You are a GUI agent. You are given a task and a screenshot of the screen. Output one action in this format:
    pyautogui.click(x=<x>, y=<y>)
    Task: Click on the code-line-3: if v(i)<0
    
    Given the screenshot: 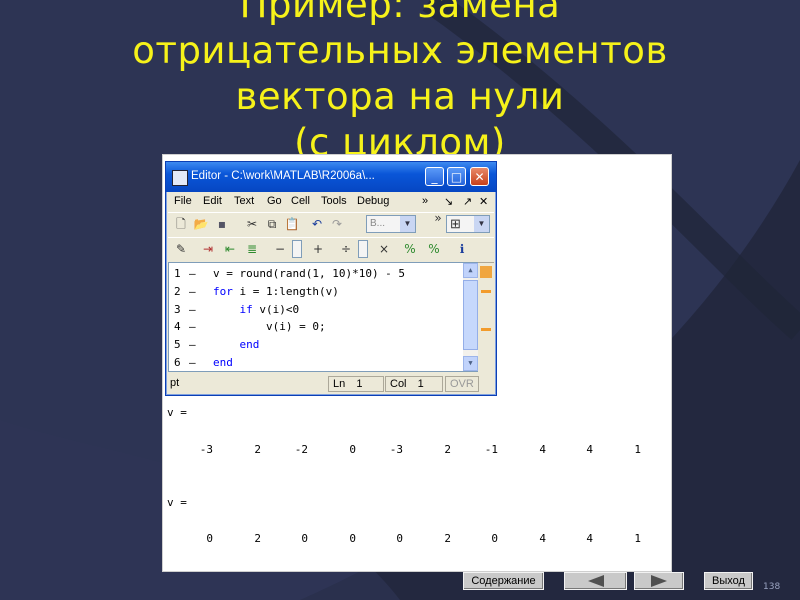 What is the action you would take?
    pyautogui.click(x=256, y=309)
    